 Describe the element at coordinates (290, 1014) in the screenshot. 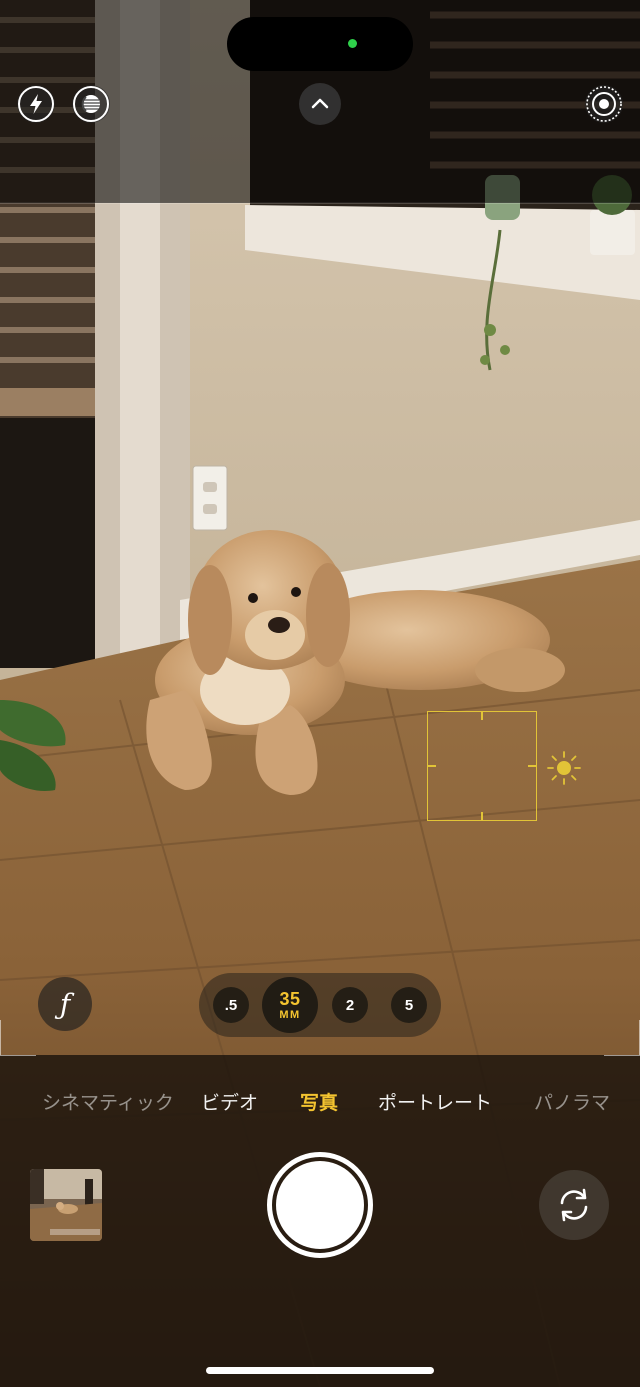

I see `zoom-active-unit: MM` at that location.